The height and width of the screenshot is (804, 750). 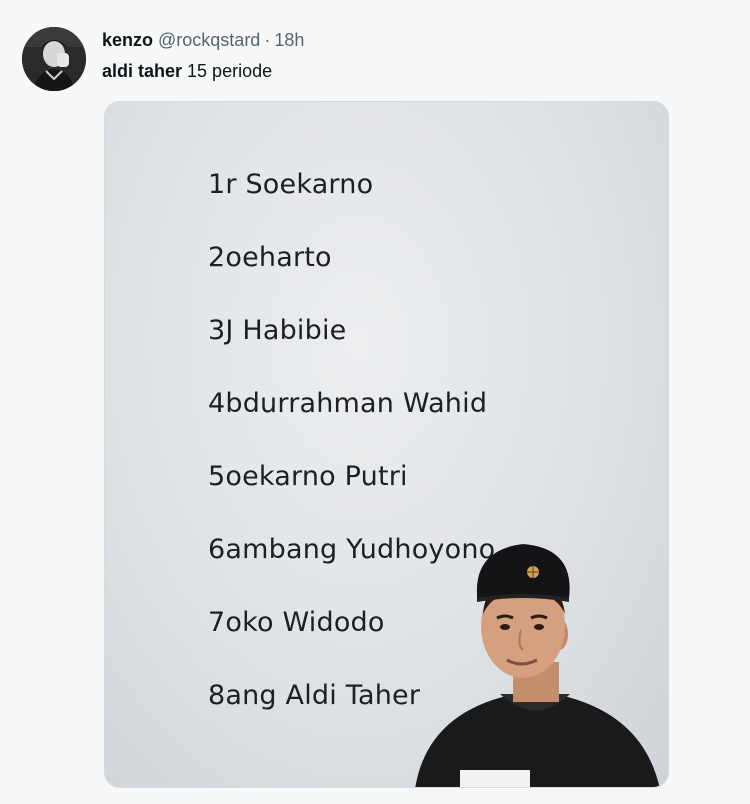 What do you see at coordinates (277, 330) in the screenshot?
I see `list-item: 3J Habibie` at bounding box center [277, 330].